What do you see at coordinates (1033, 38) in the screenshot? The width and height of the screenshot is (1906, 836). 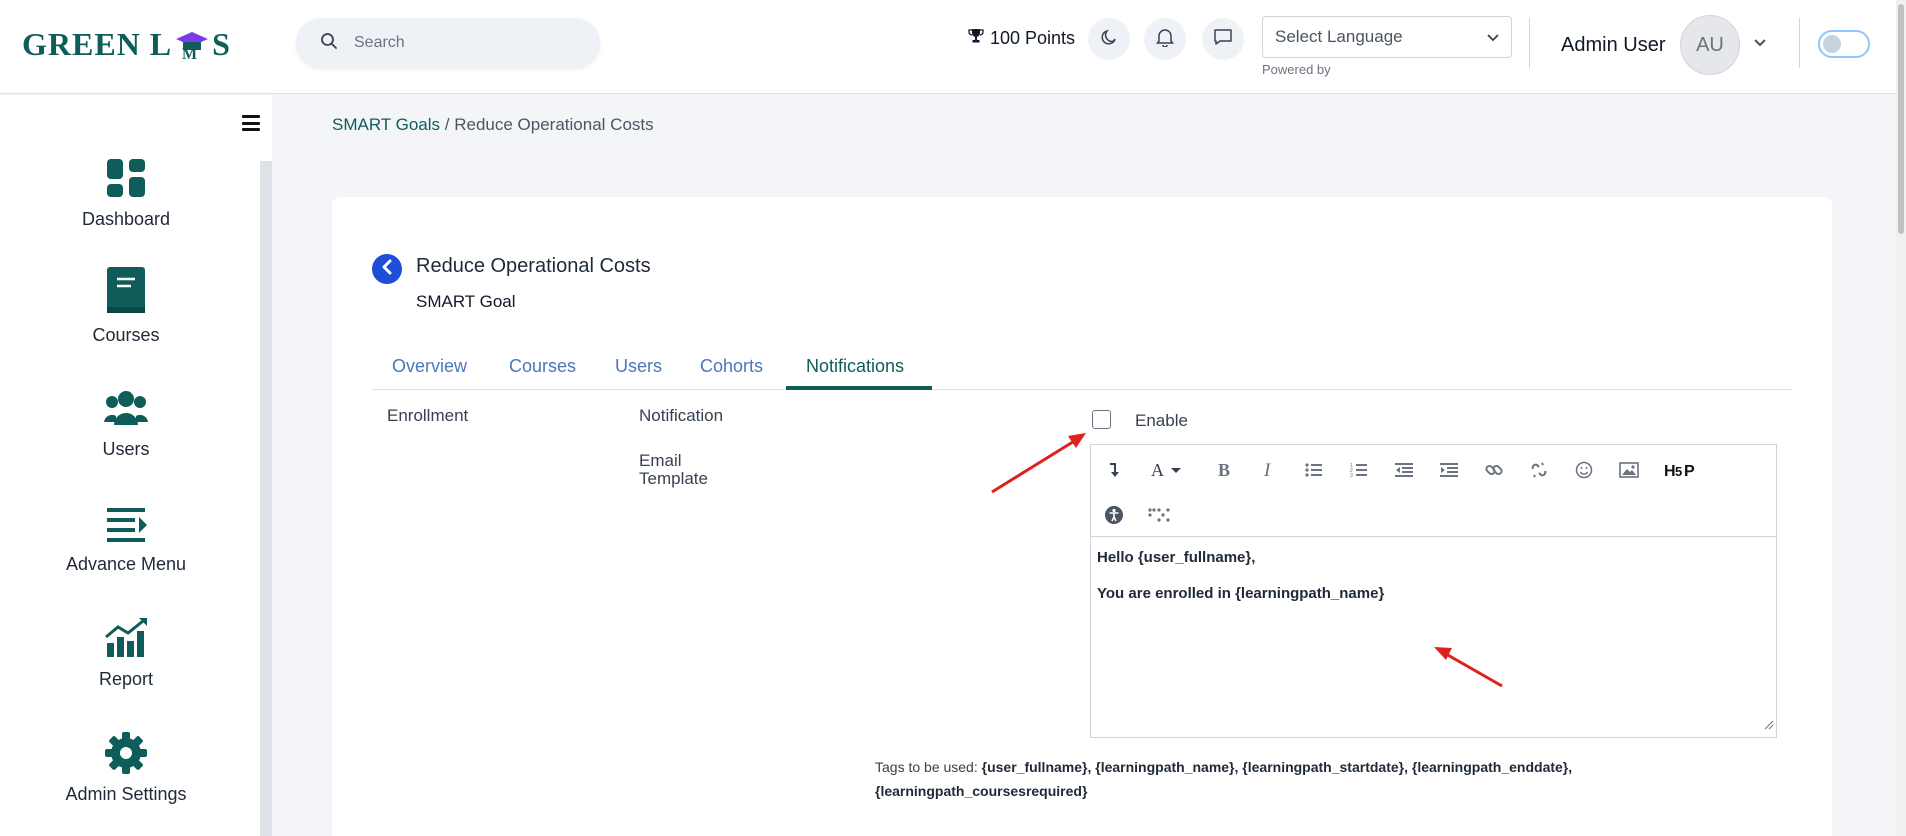 I see `points-value: 100 Points` at bounding box center [1033, 38].